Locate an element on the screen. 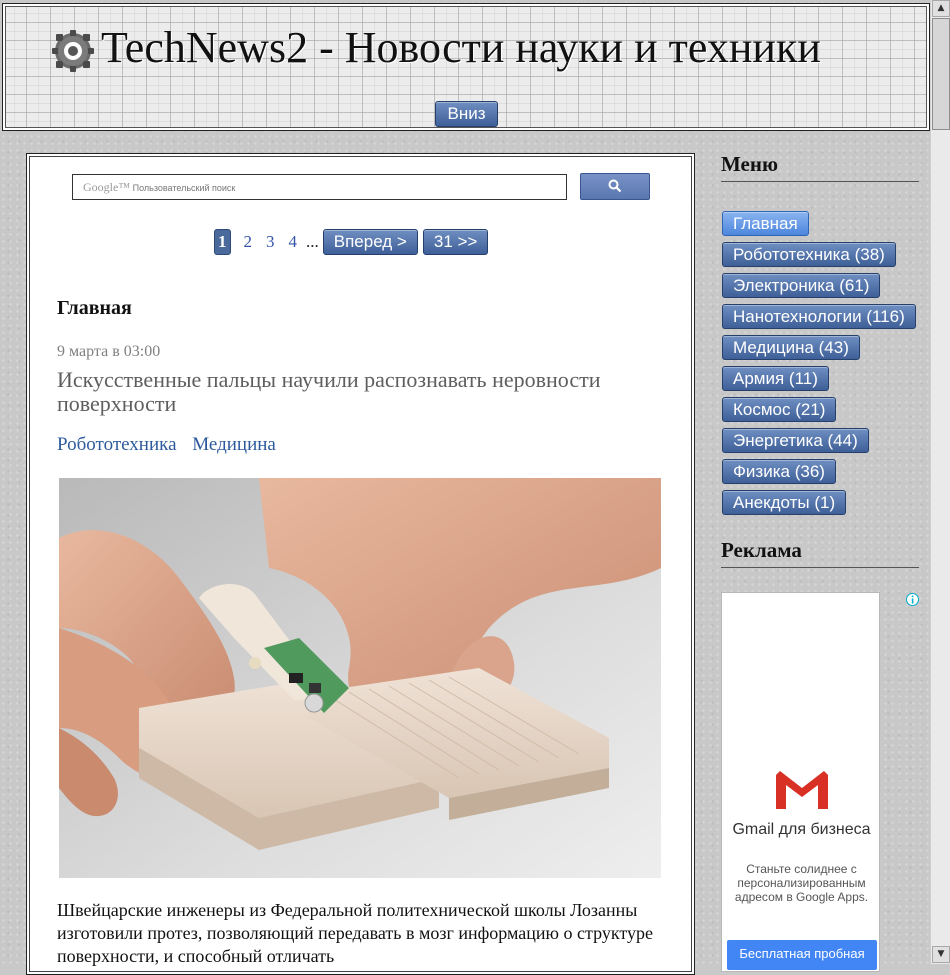 This screenshot has width=950, height=975. scroll-down-button: Вниз is located at coordinates (466, 114).